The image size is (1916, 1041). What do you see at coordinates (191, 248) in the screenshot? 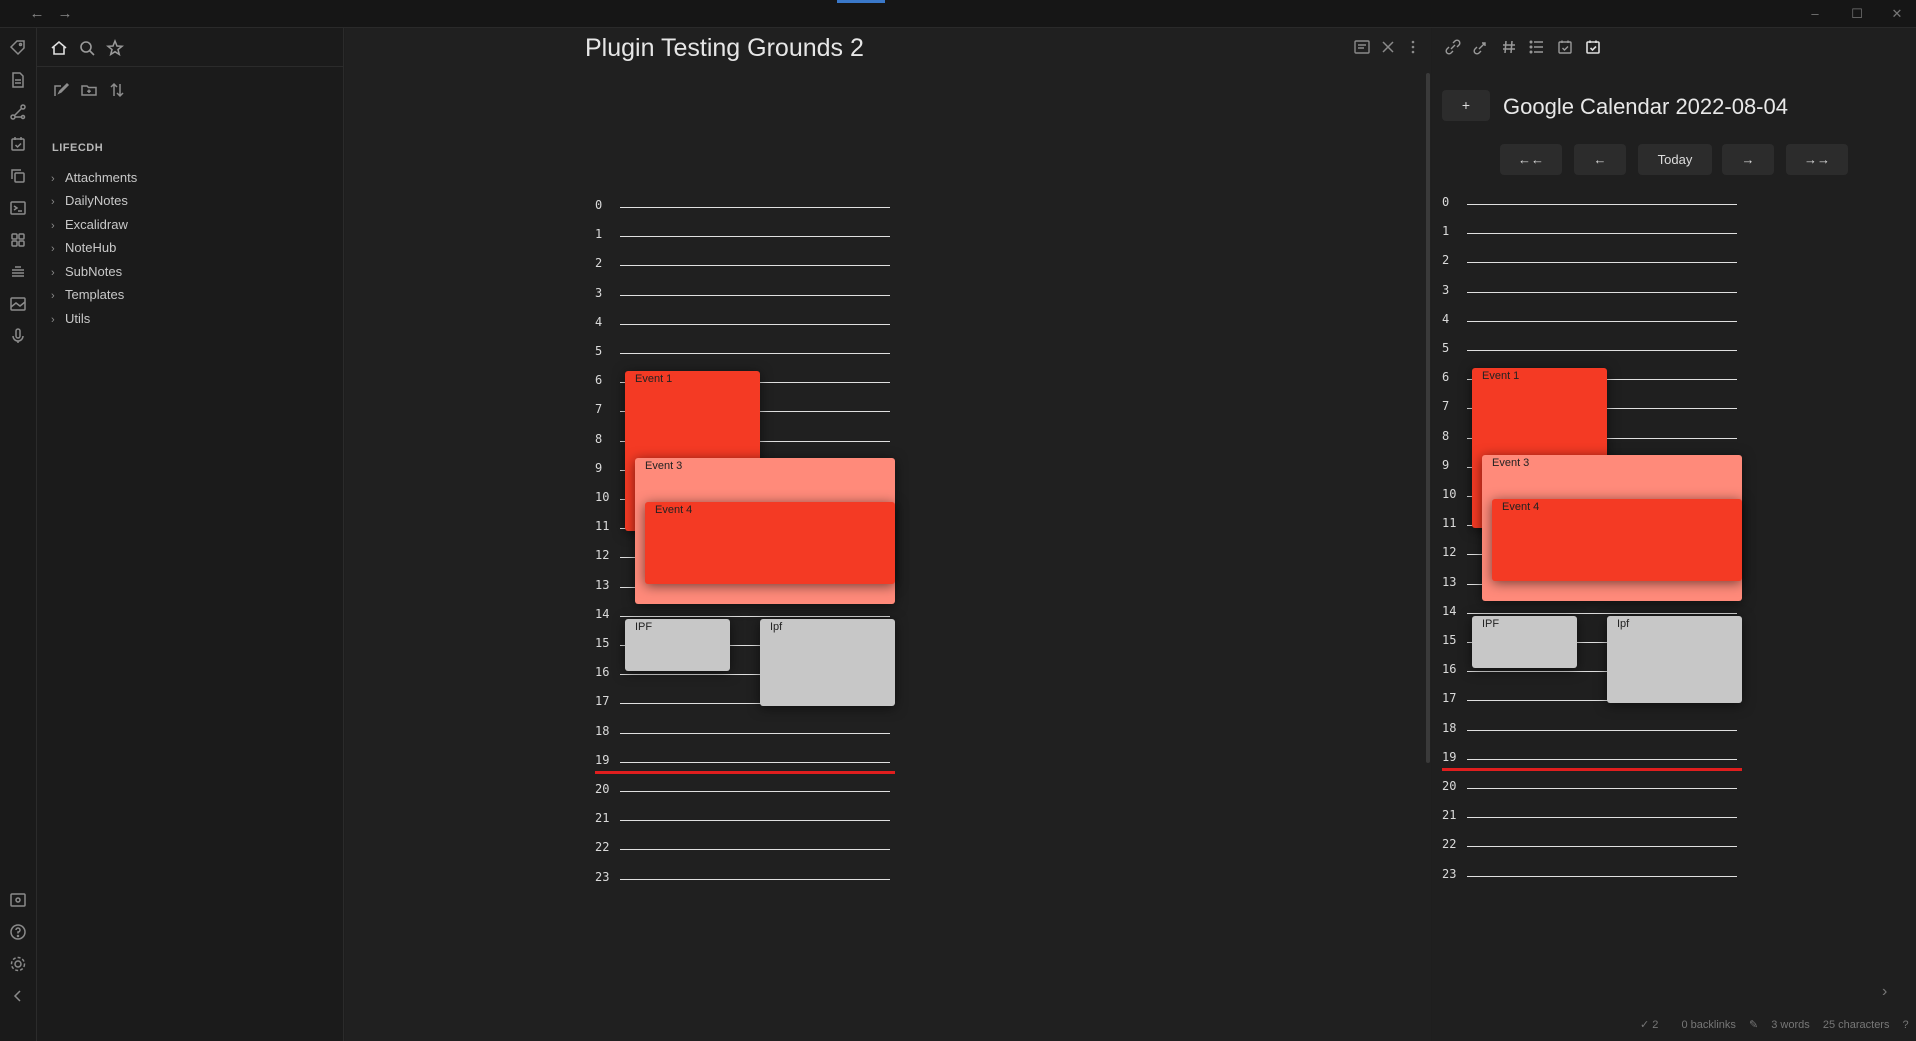
I see `folder-item: › NoteHub` at bounding box center [191, 248].